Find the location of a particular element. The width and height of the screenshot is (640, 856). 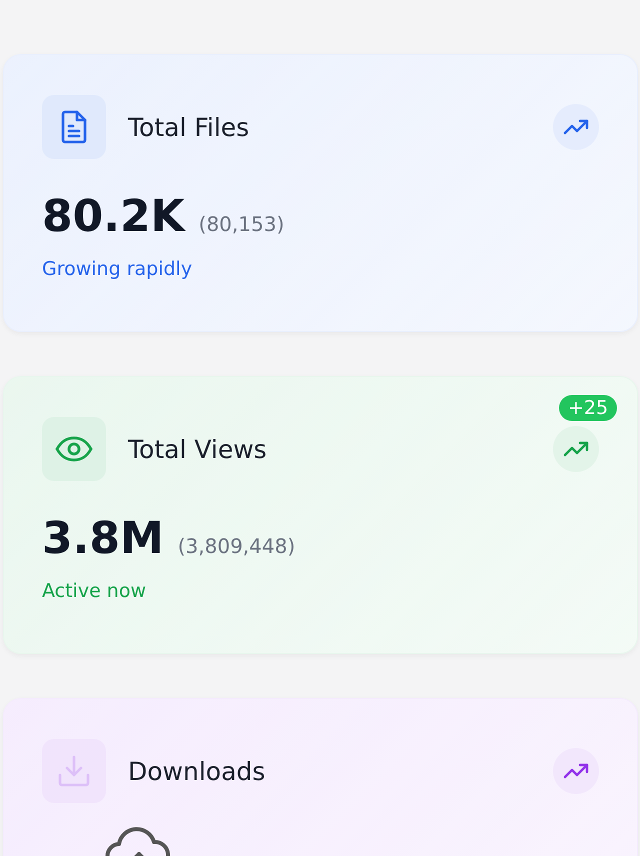

exact-count: (80,153) is located at coordinates (241, 224).